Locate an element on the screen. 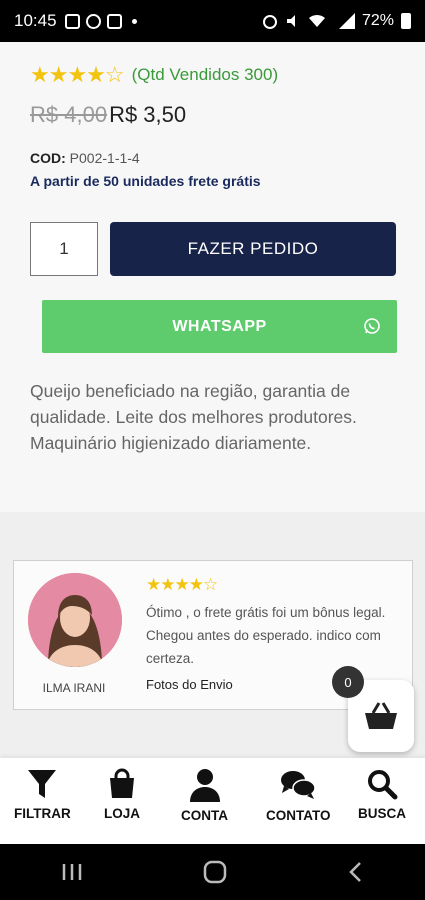  status-time: 10:45 is located at coordinates (35, 20).